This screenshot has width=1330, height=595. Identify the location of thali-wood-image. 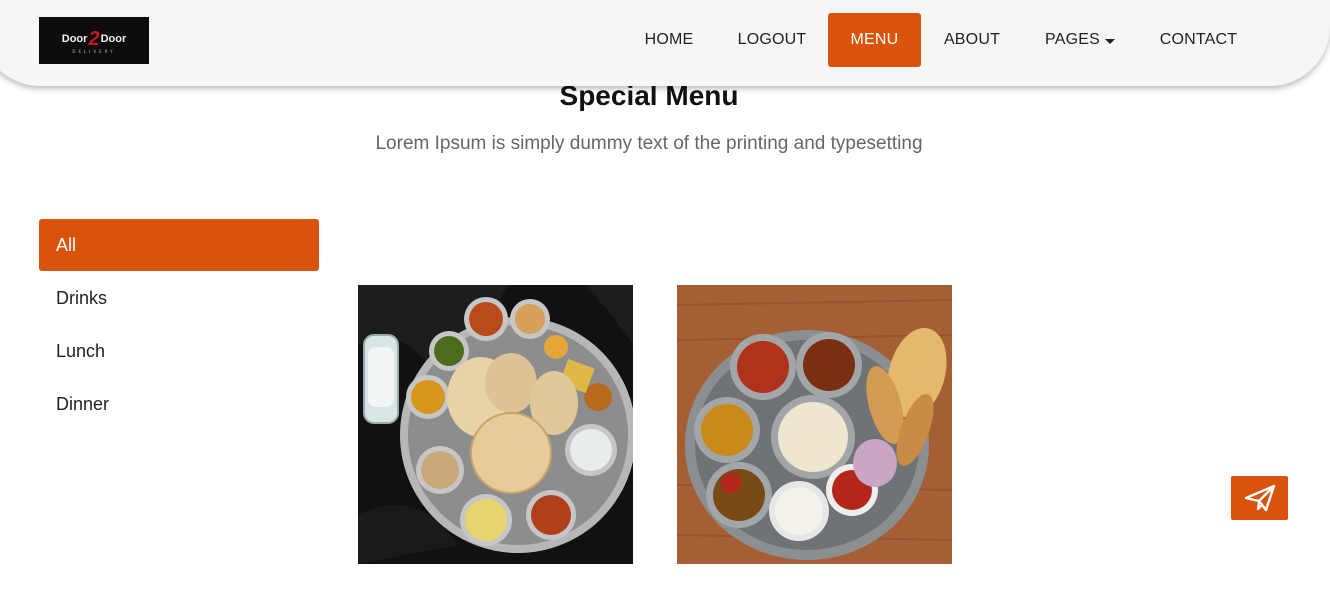
(814, 424).